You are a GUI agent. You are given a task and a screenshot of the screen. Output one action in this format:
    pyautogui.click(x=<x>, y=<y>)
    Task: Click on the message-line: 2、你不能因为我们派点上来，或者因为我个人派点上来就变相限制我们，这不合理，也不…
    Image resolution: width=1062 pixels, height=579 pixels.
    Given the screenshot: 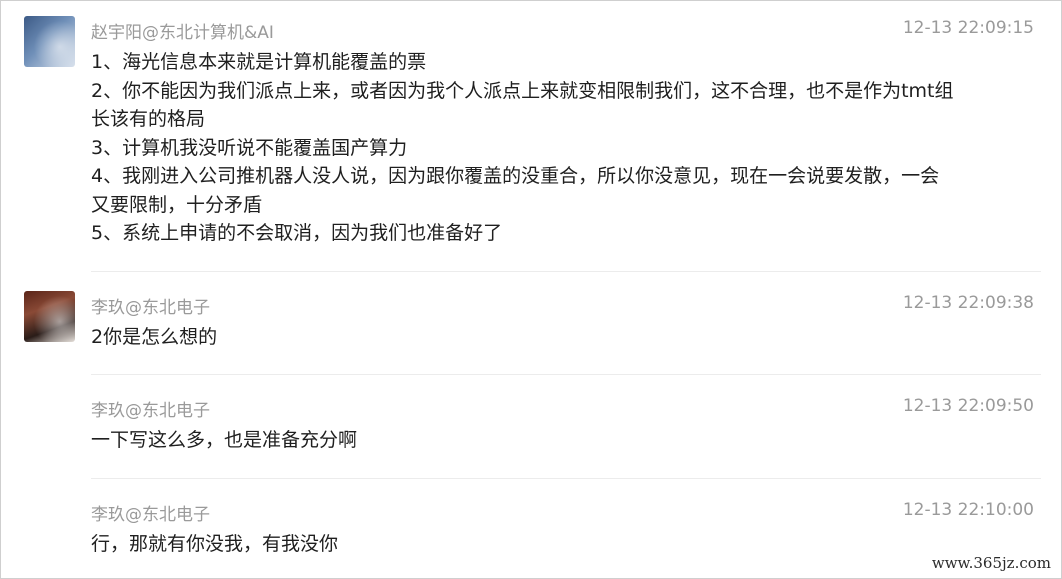 What is the action you would take?
    pyautogui.click(x=522, y=90)
    